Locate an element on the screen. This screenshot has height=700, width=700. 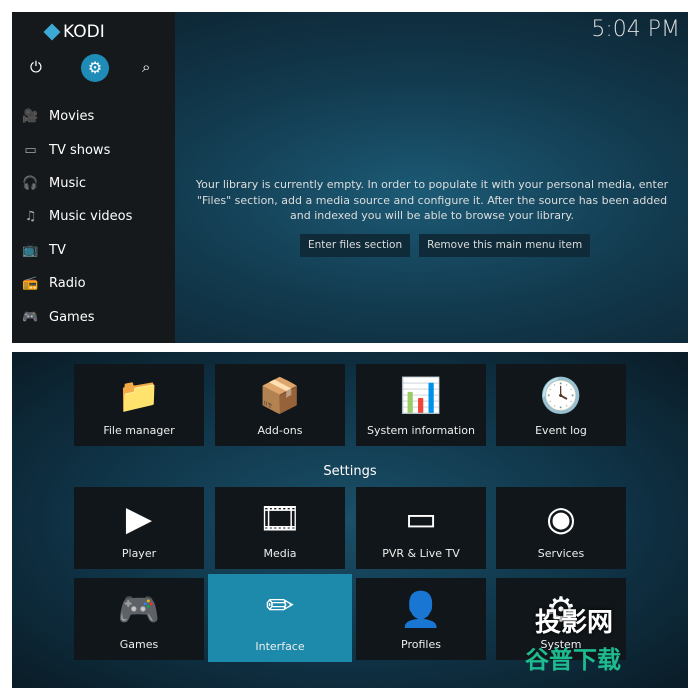
tile-label: Media is located at coordinates (280, 553).